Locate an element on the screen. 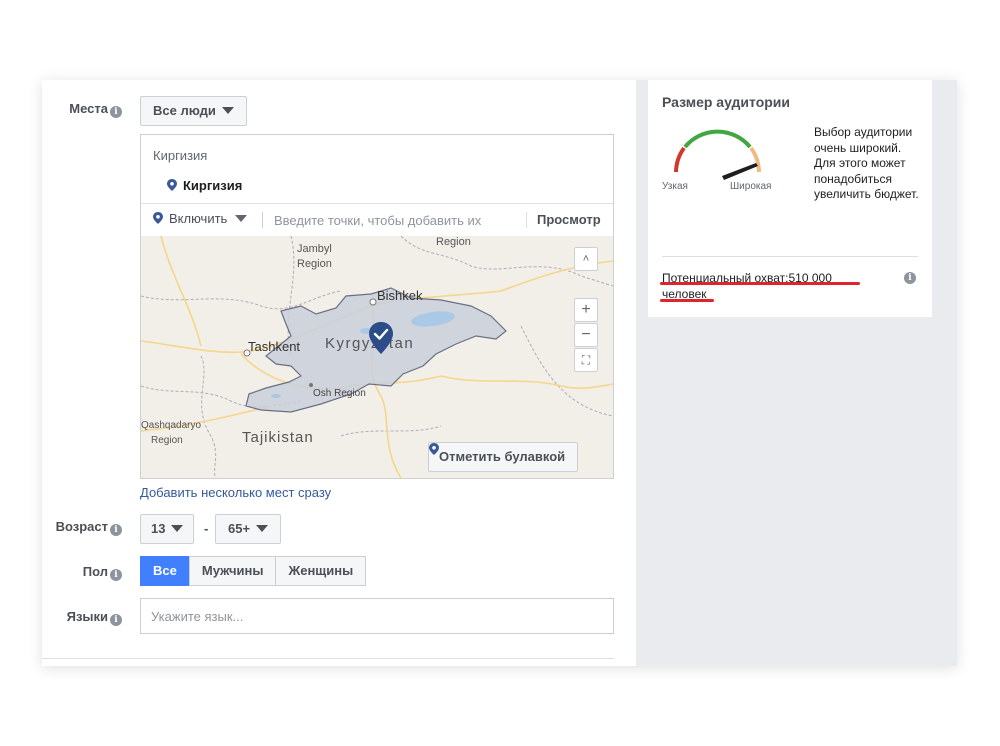  map-label: Tajikistan is located at coordinates (278, 437).